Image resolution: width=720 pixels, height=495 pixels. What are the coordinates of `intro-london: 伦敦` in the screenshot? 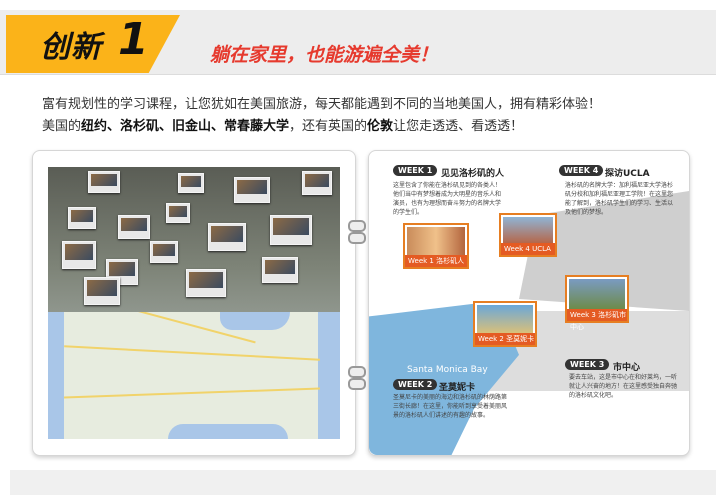 It's located at (380, 126).